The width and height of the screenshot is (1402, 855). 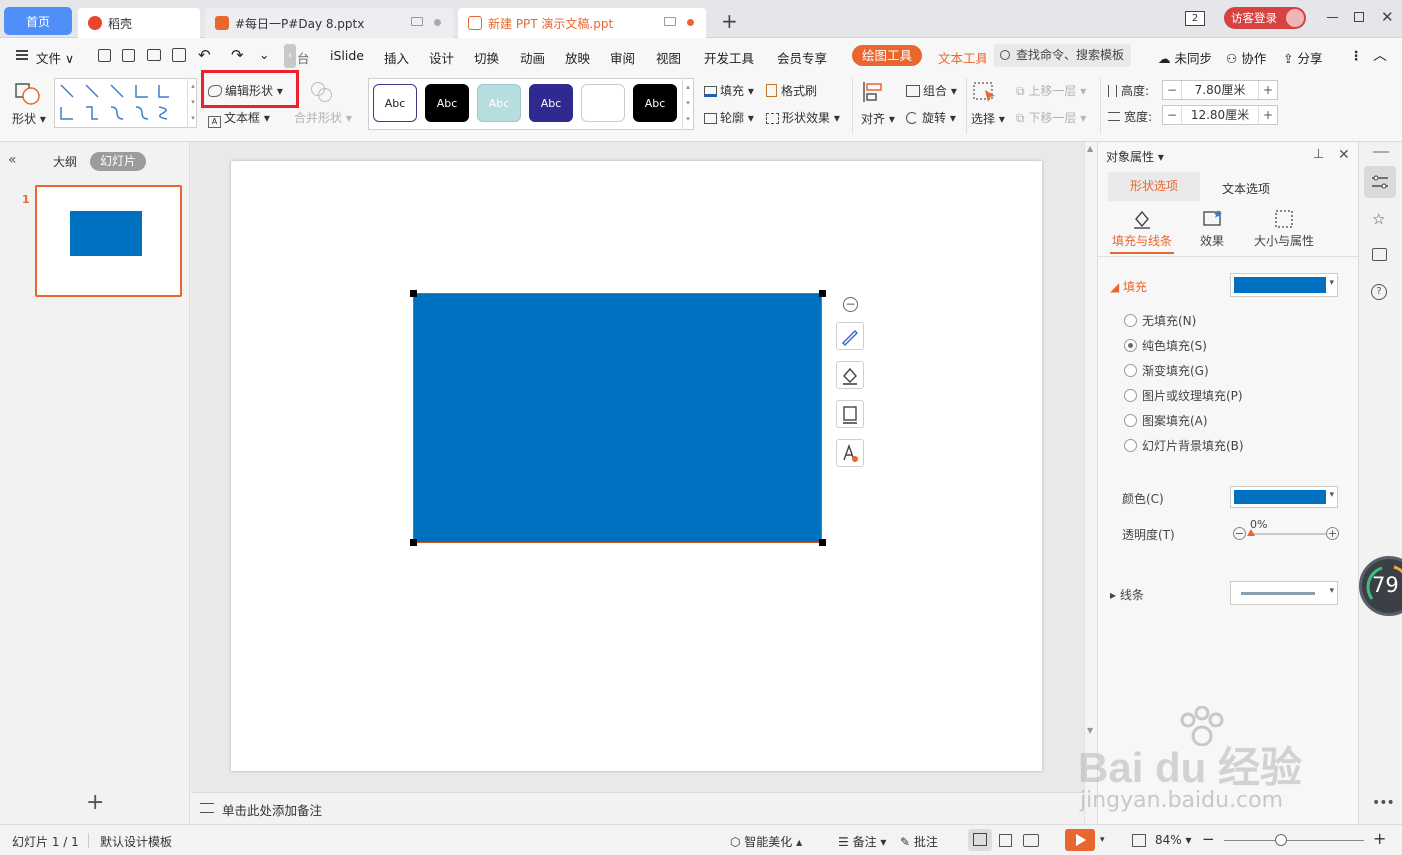 I want to click on style-gallery-scroll: ▴ ▾ ▾, so click(x=687, y=104).